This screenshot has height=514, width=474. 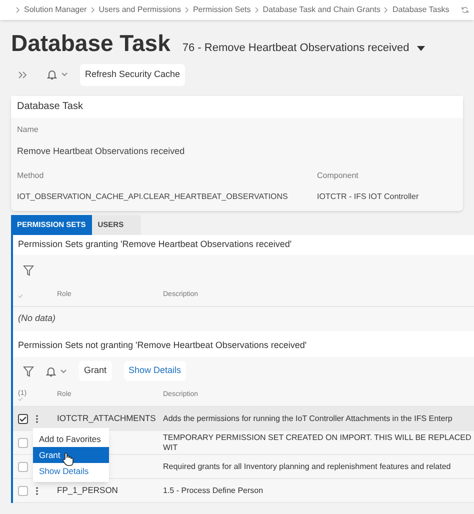 What do you see at coordinates (87, 490) in the screenshot?
I see `table-cell-text: FP_1_PERSON` at bounding box center [87, 490].